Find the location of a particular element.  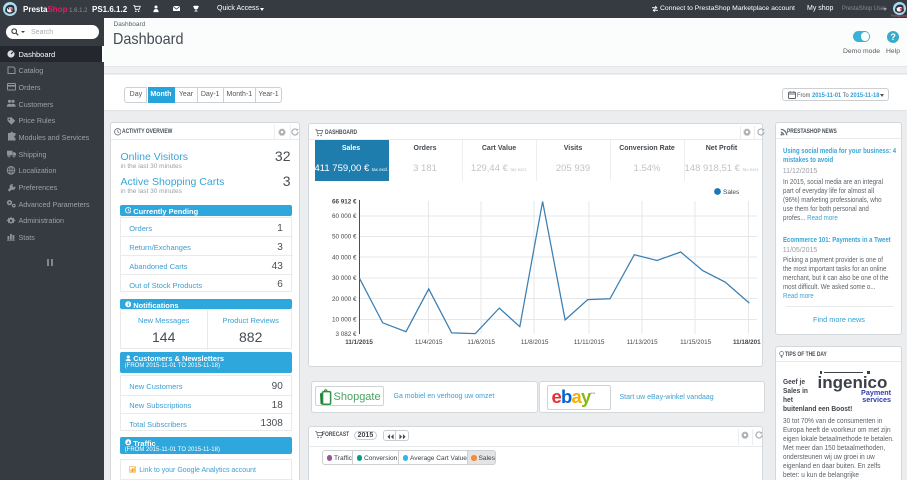

svg-text: 66 912 € is located at coordinates (344, 201).